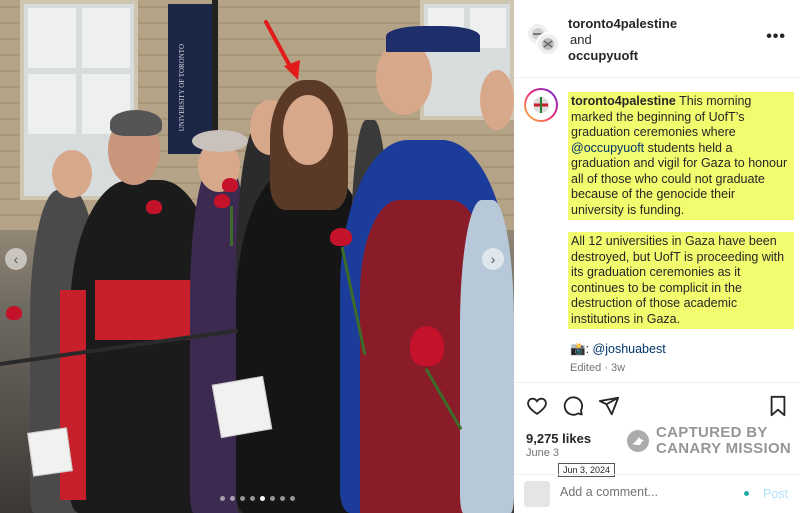  I want to click on likes-count: 9,275 likes, so click(558, 438).